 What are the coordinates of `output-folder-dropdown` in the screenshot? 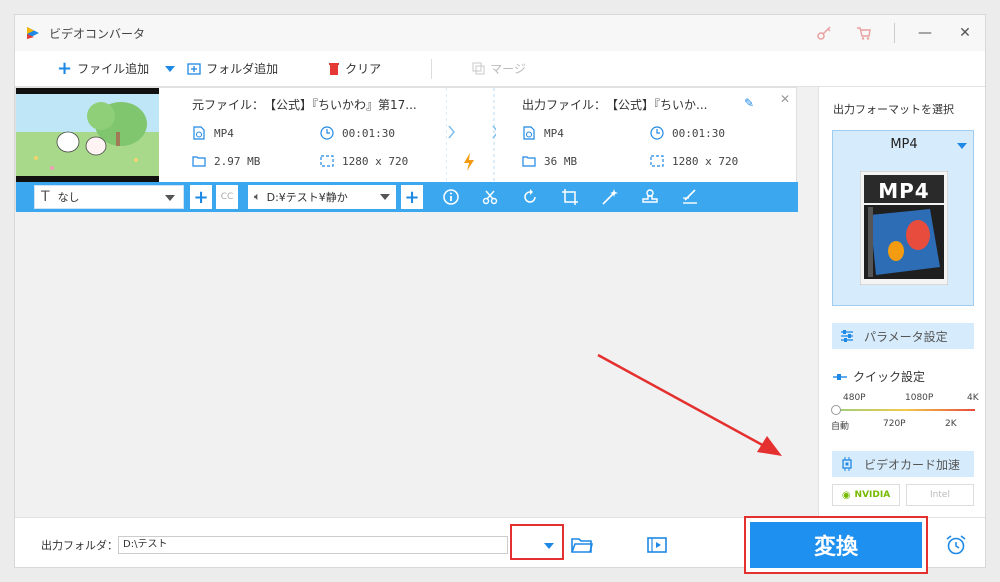 It's located at (537, 542).